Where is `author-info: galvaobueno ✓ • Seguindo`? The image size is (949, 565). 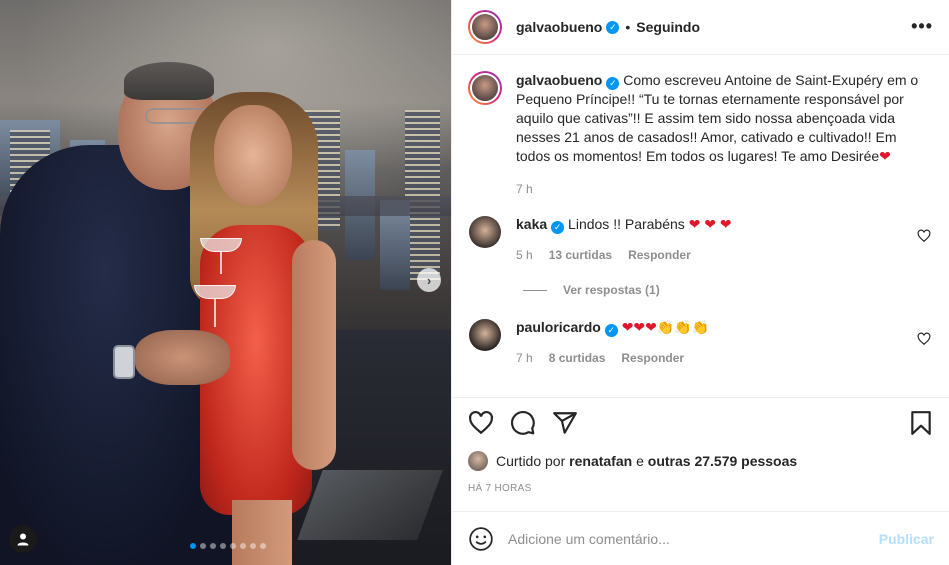
author-info: galvaobueno ✓ • Seguindo is located at coordinates (608, 27).